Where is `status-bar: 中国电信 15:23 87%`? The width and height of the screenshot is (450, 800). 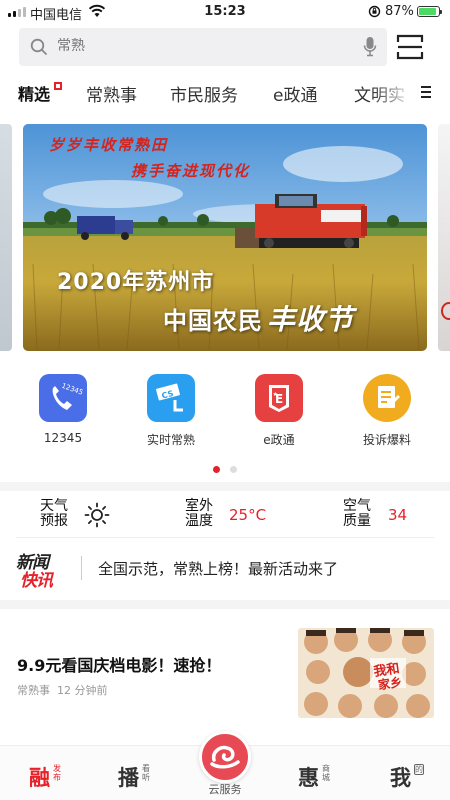 status-bar: 中国电信 15:23 87% is located at coordinates (225, 12).